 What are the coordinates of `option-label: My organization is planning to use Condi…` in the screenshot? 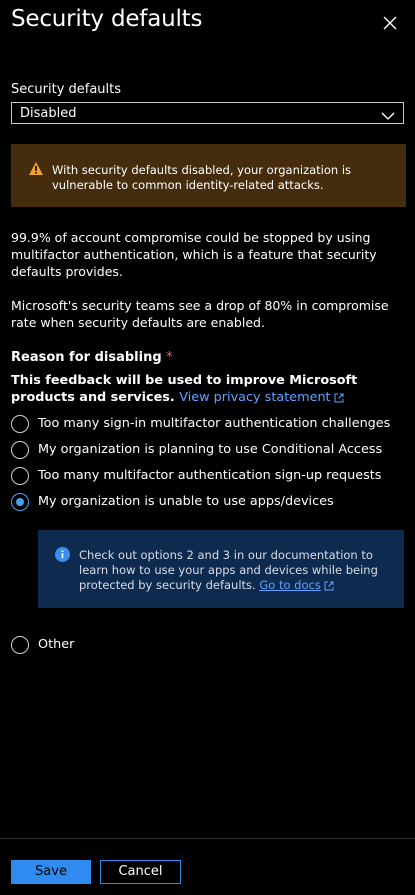 It's located at (210, 449).